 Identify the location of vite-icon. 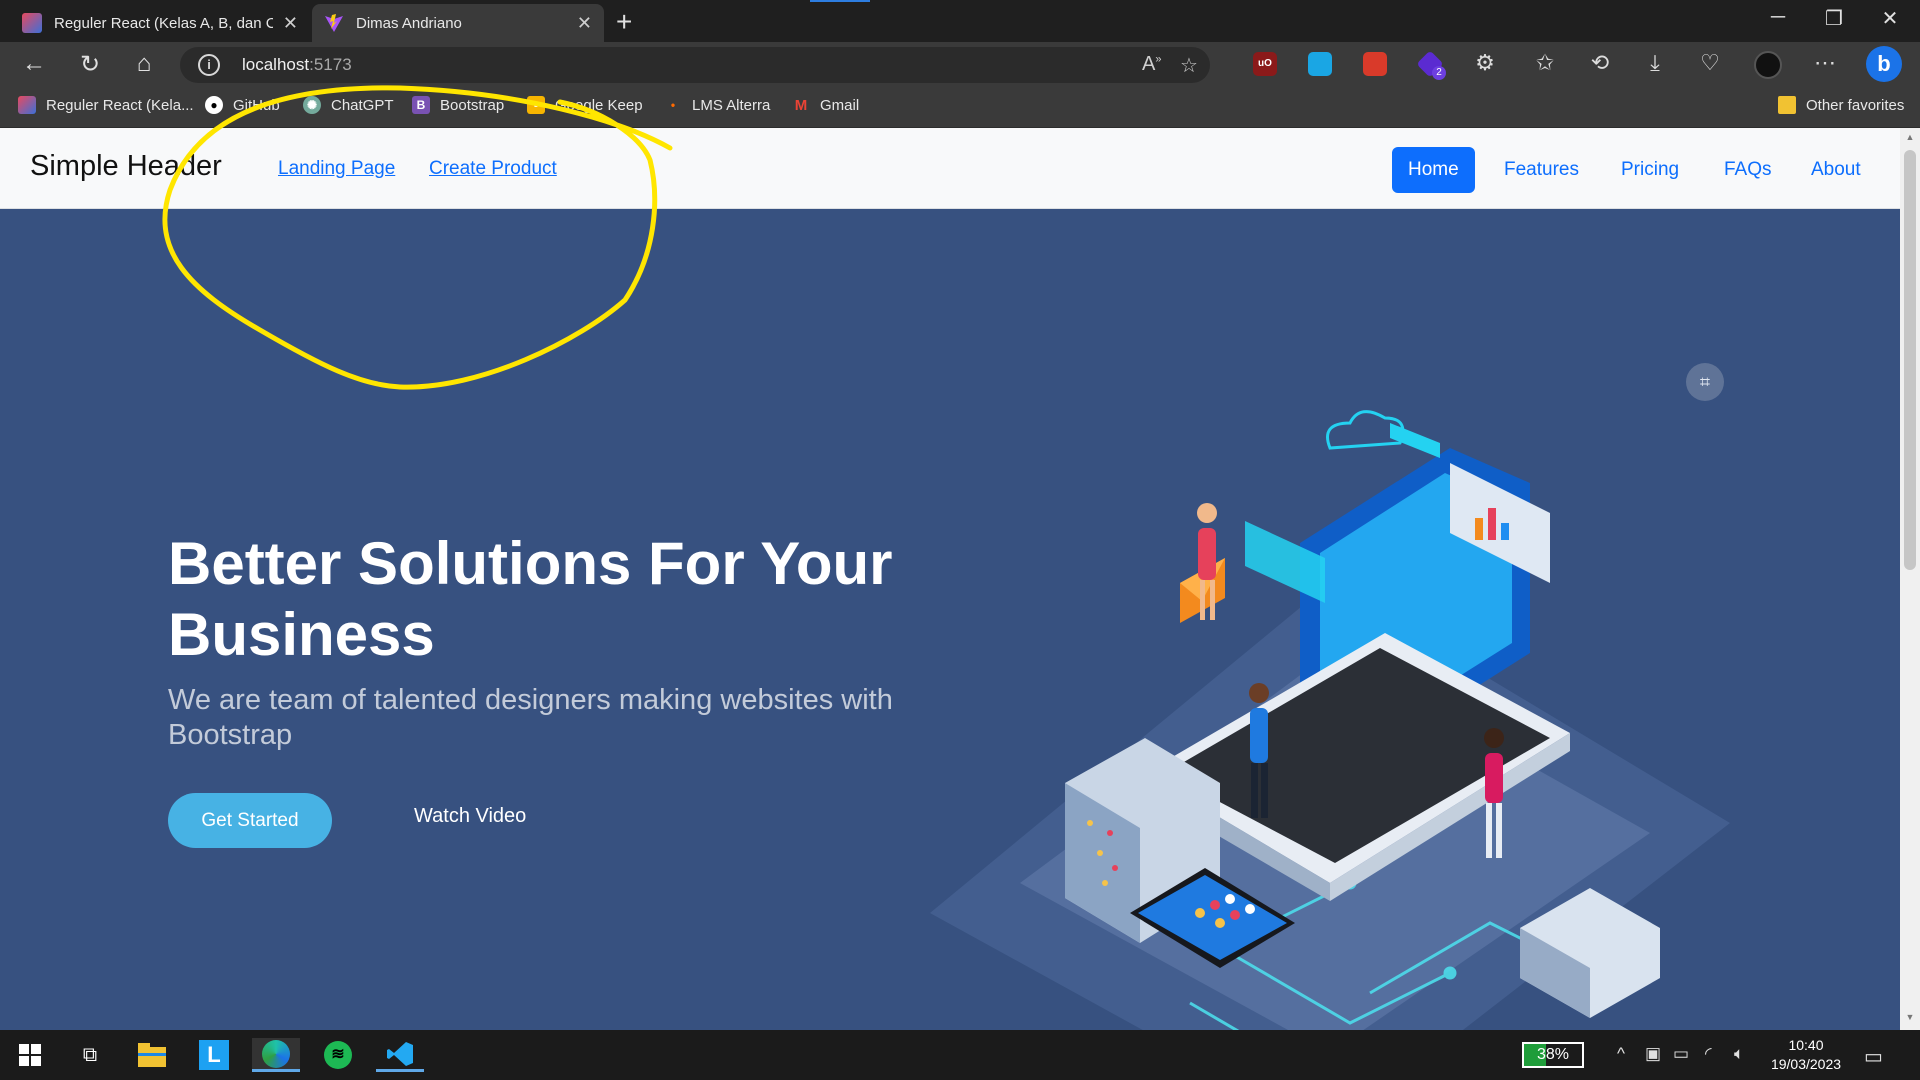
(334, 23).